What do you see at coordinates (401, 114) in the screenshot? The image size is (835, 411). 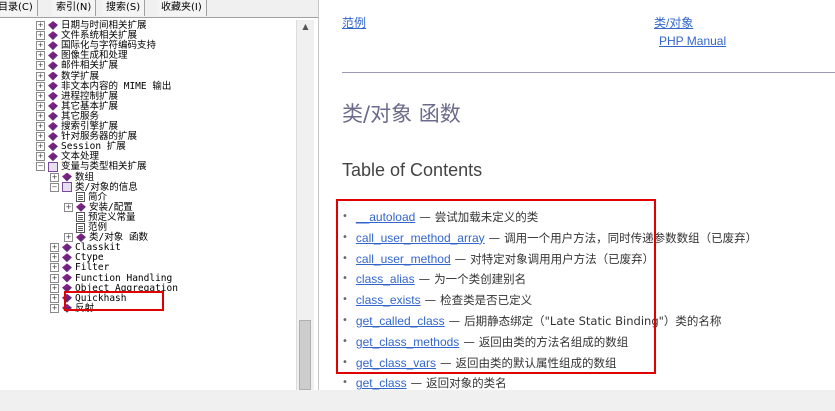 I see `page-title: 类/对象 函数` at bounding box center [401, 114].